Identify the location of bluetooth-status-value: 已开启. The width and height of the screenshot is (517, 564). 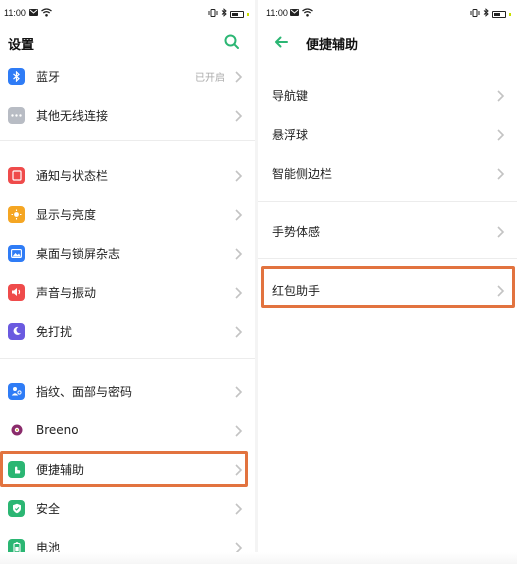
(210, 78).